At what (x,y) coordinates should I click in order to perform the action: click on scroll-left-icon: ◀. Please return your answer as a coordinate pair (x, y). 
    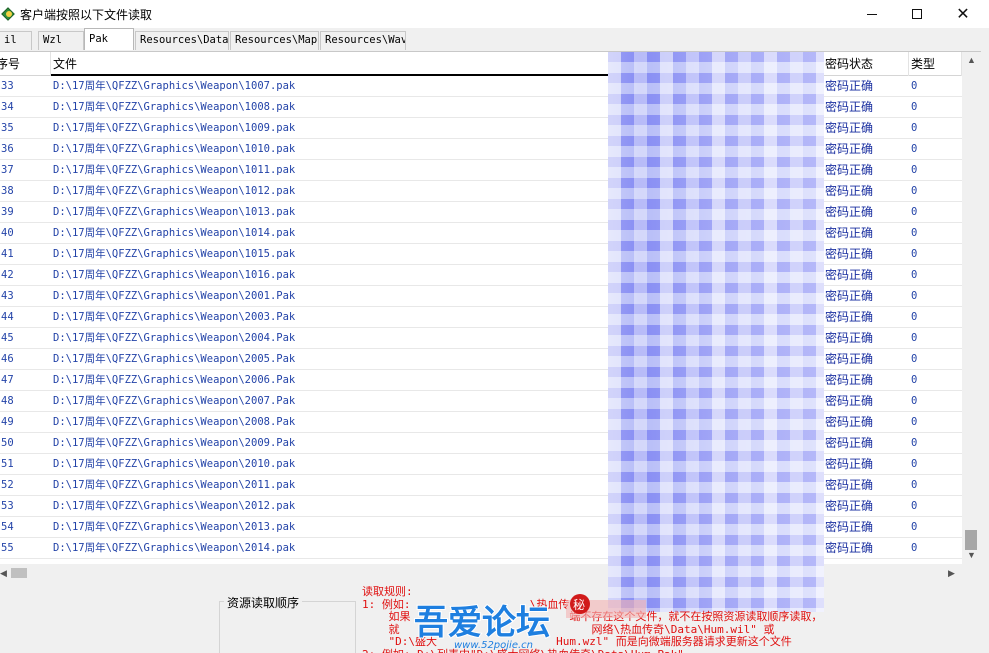
    Looking at the image, I should click on (5, 573).